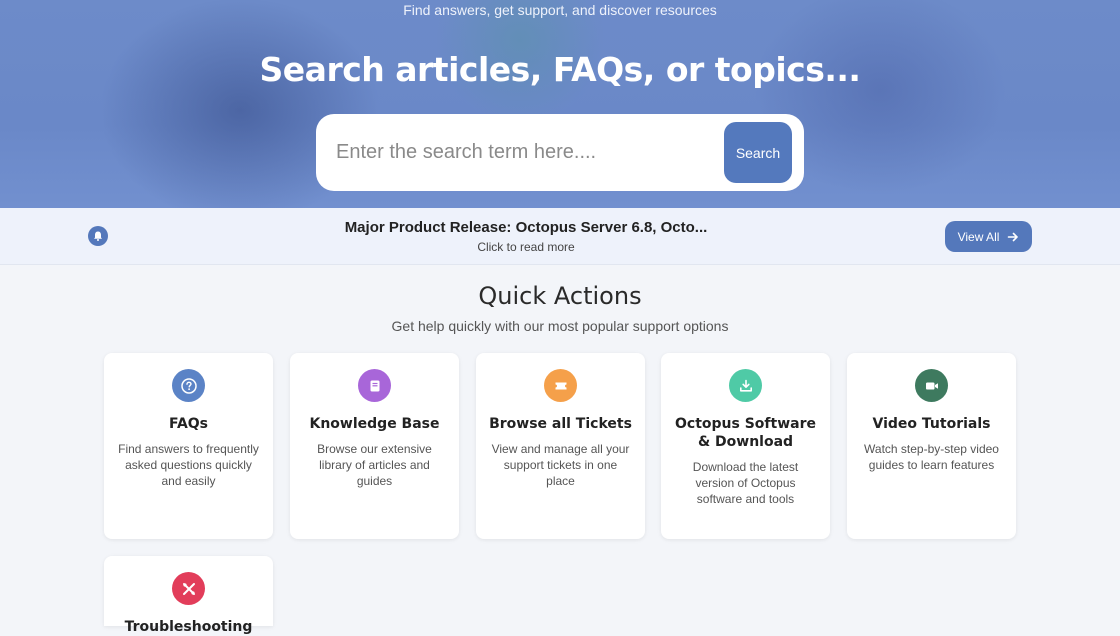 This screenshot has width=1120, height=636. What do you see at coordinates (188, 588) in the screenshot?
I see `tools-icon` at bounding box center [188, 588].